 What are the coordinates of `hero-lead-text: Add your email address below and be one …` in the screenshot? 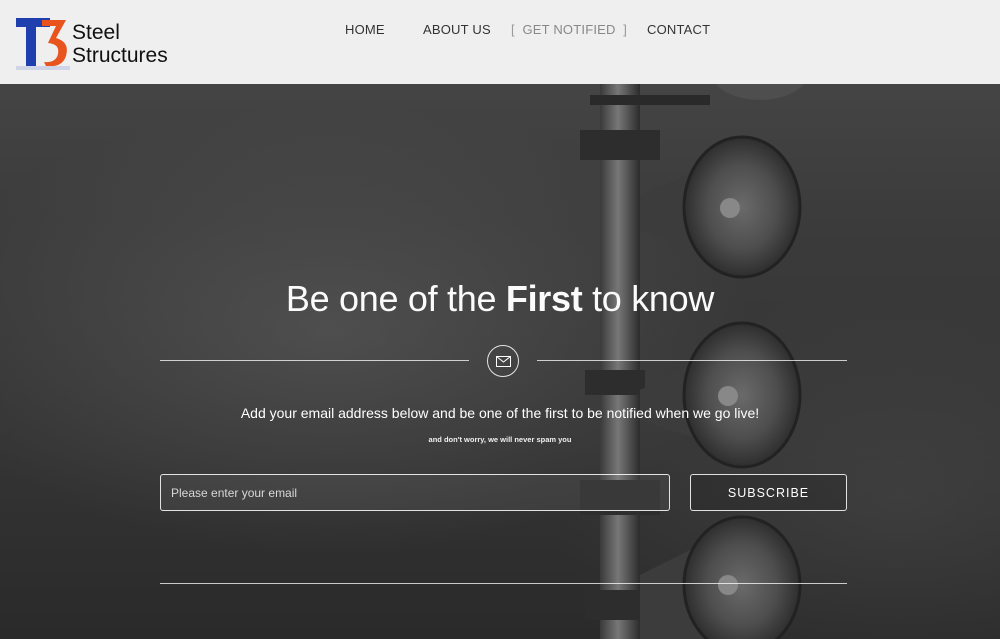 It's located at (500, 413).